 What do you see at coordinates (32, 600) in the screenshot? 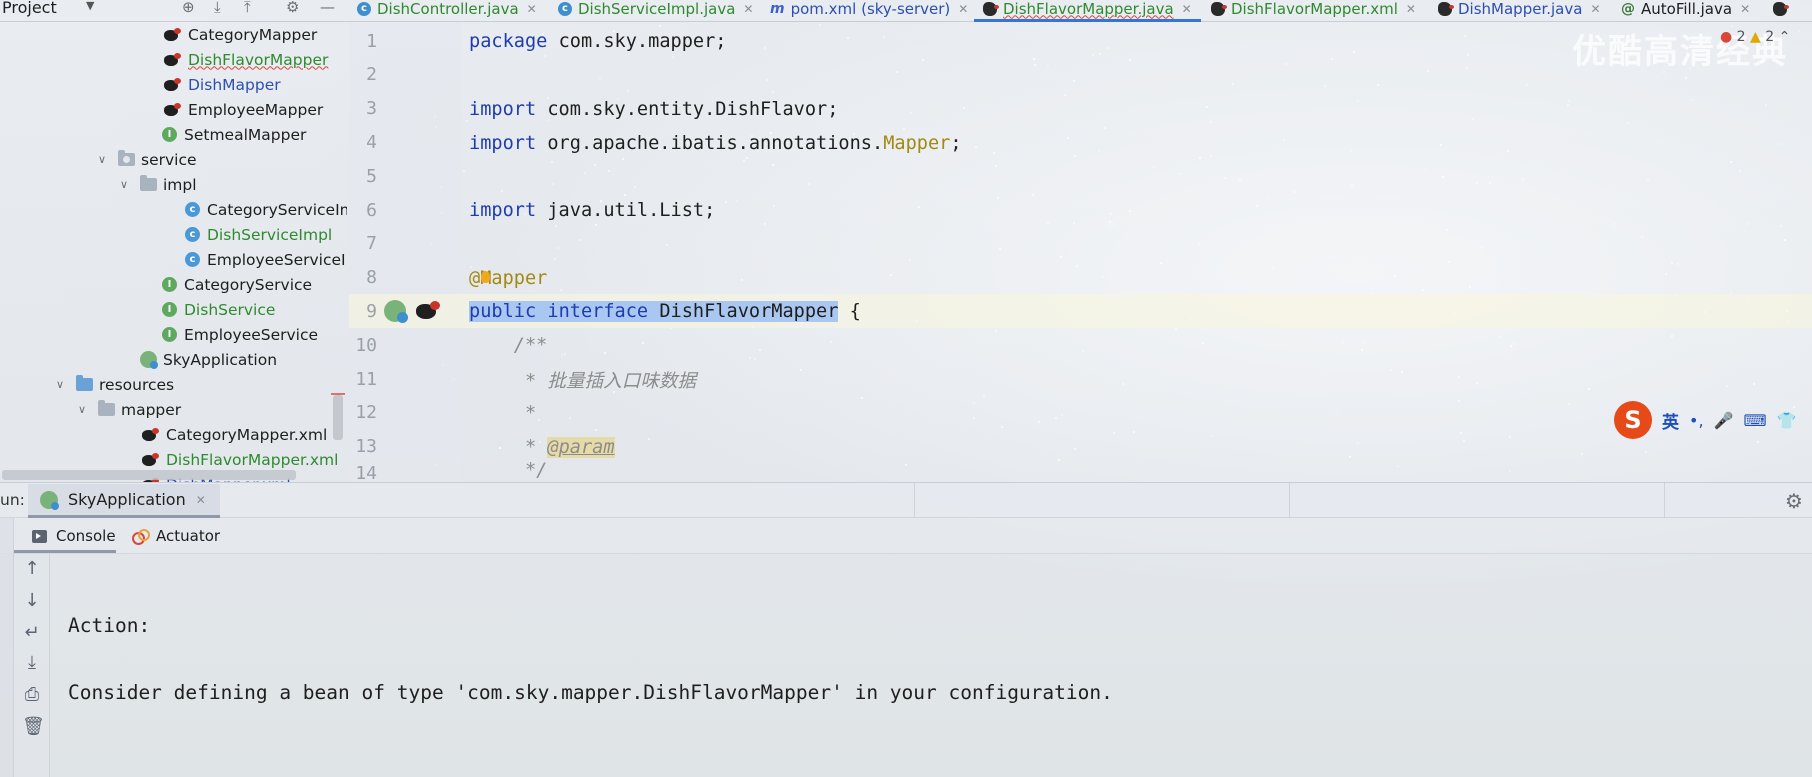
I see `arrow-down-icon: ↓` at bounding box center [32, 600].